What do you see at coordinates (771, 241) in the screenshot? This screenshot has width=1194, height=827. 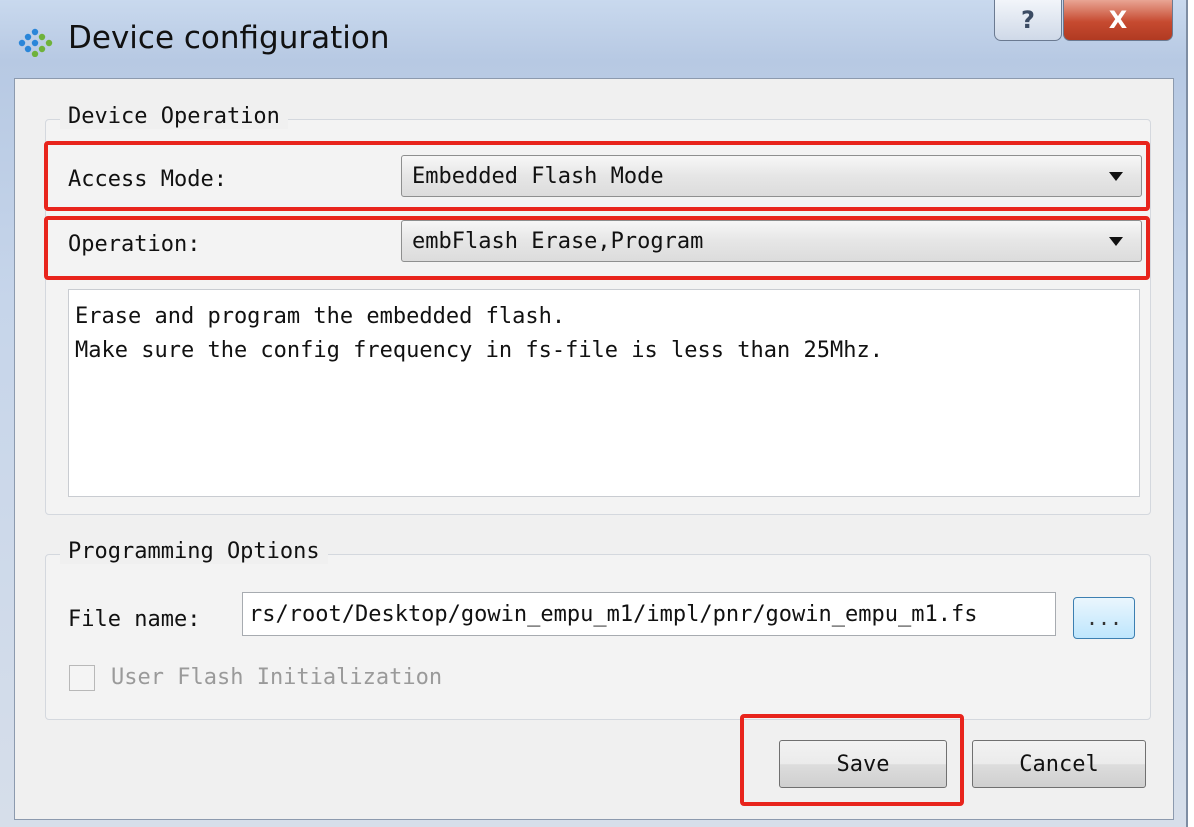 I see `operation-select: embFlash Erase,Program` at bounding box center [771, 241].